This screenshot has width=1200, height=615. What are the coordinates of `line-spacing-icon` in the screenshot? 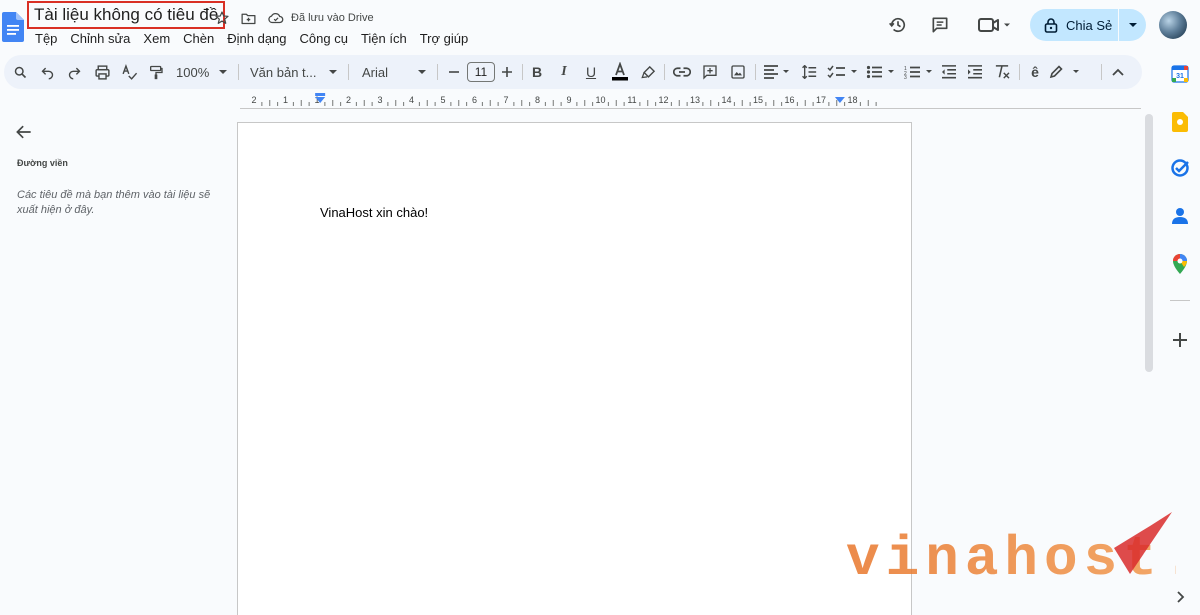 It's located at (808, 72).